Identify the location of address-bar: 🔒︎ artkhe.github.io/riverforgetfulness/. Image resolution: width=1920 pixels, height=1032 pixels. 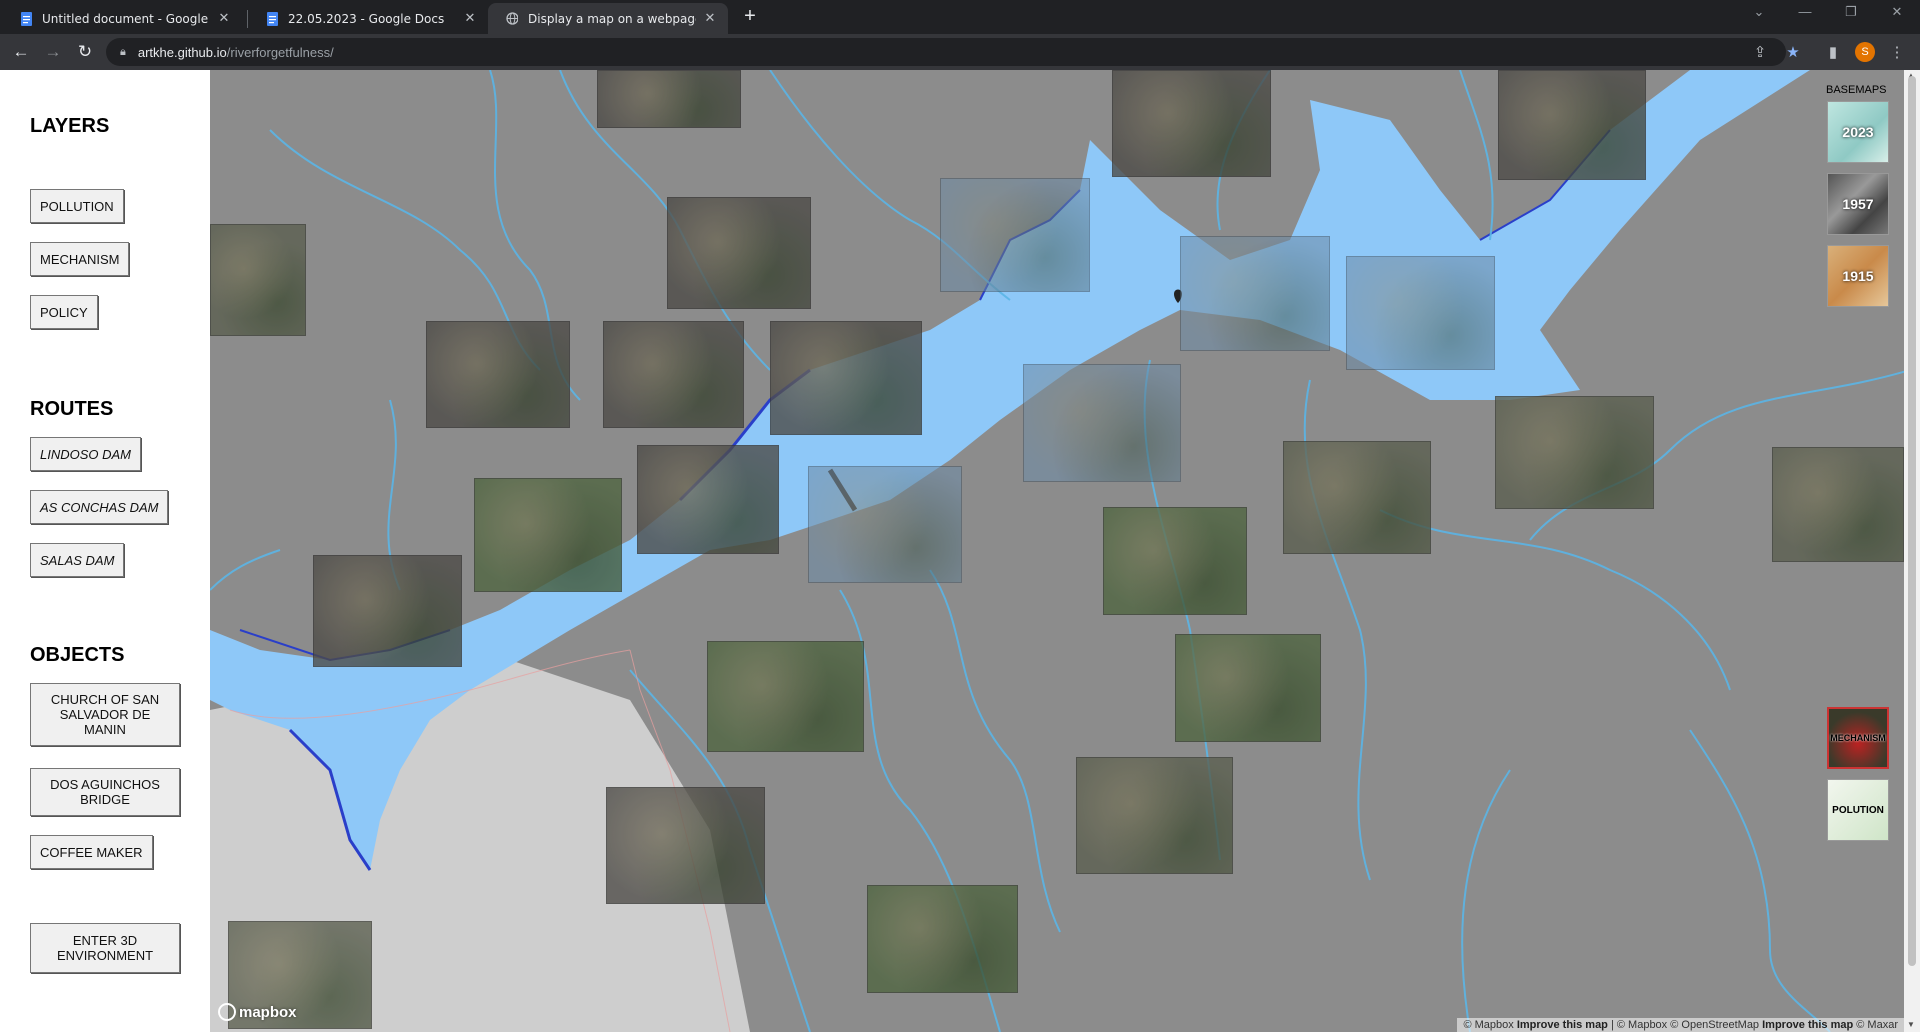
(946, 52).